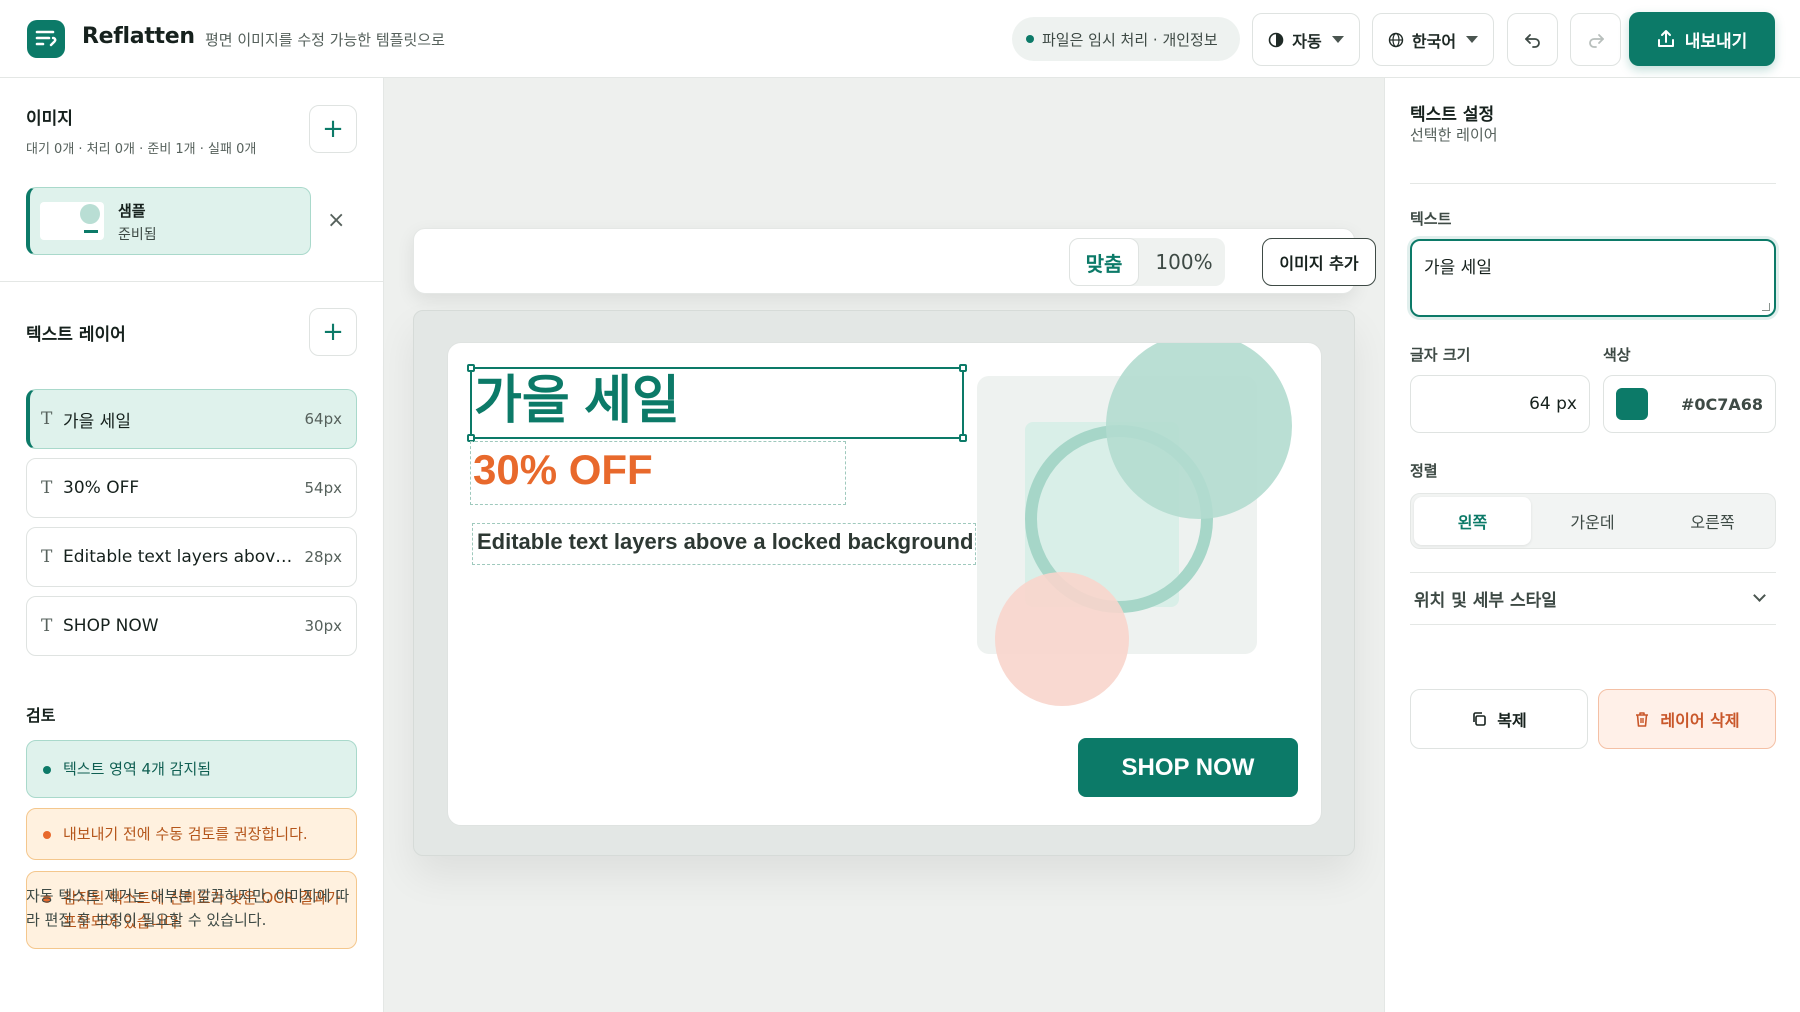 The width and height of the screenshot is (1800, 1012). I want to click on zoom-fit-button: 맞춤, so click(1104, 262).